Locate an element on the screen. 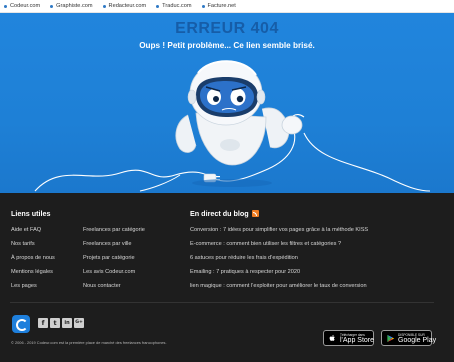  useful-links-title: Liens utiles is located at coordinates (31, 213).